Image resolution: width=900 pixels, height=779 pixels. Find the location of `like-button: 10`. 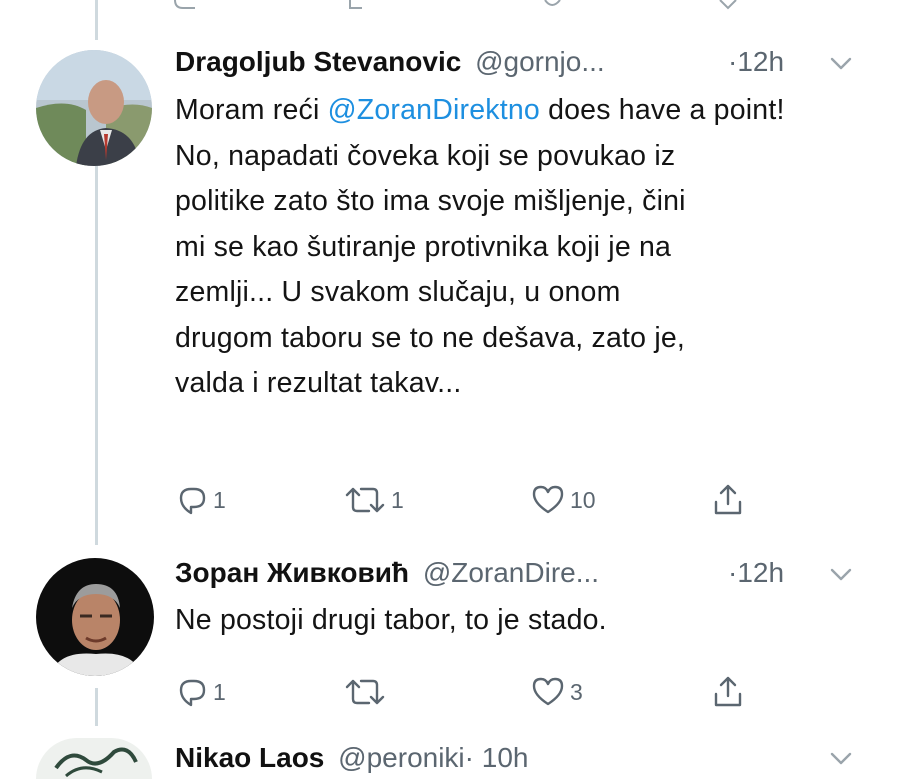

like-button: 10 is located at coordinates (563, 500).